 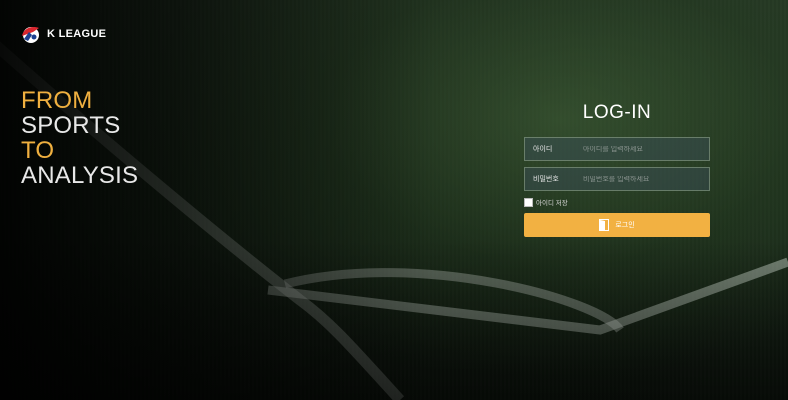 I want to click on slogan-line: FROM, so click(x=57, y=100).